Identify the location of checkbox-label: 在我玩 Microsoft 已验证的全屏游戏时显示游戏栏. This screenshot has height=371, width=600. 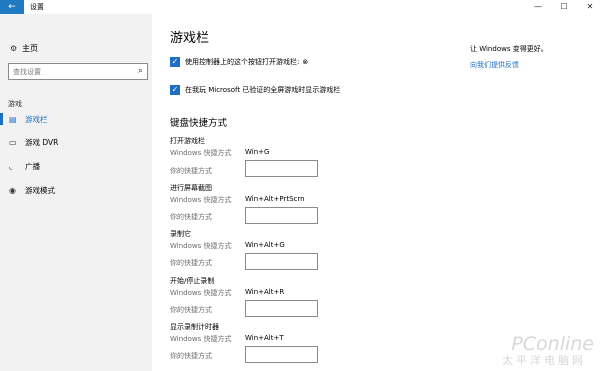
(263, 90).